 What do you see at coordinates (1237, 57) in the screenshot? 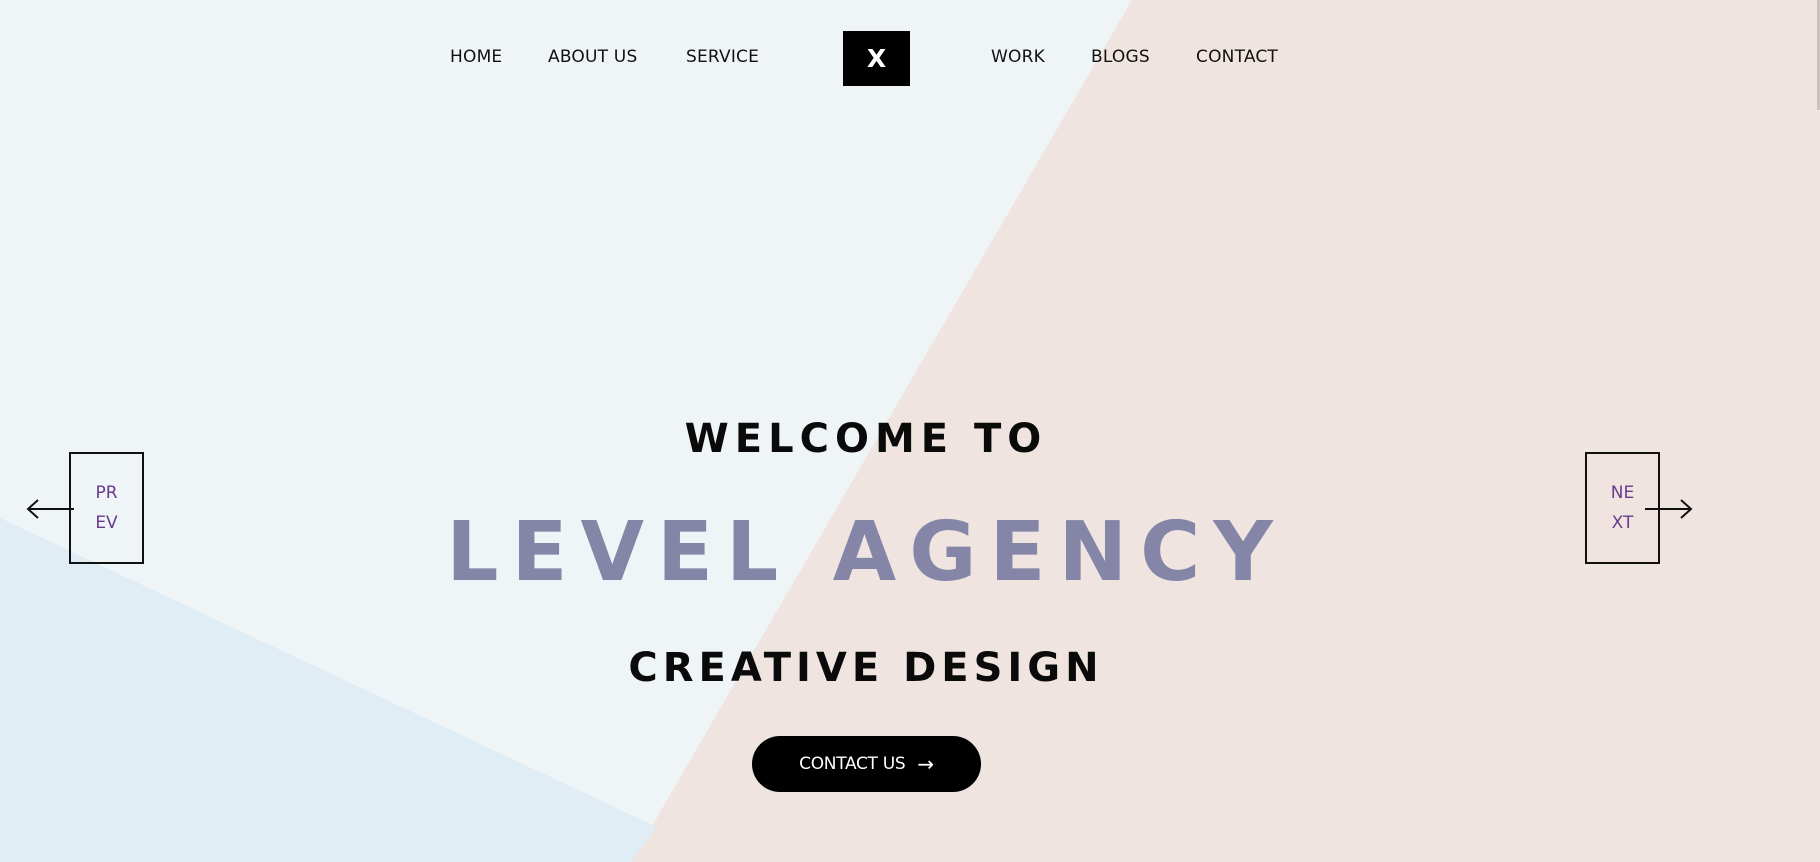
I see `nav-contact: CONTACT` at bounding box center [1237, 57].